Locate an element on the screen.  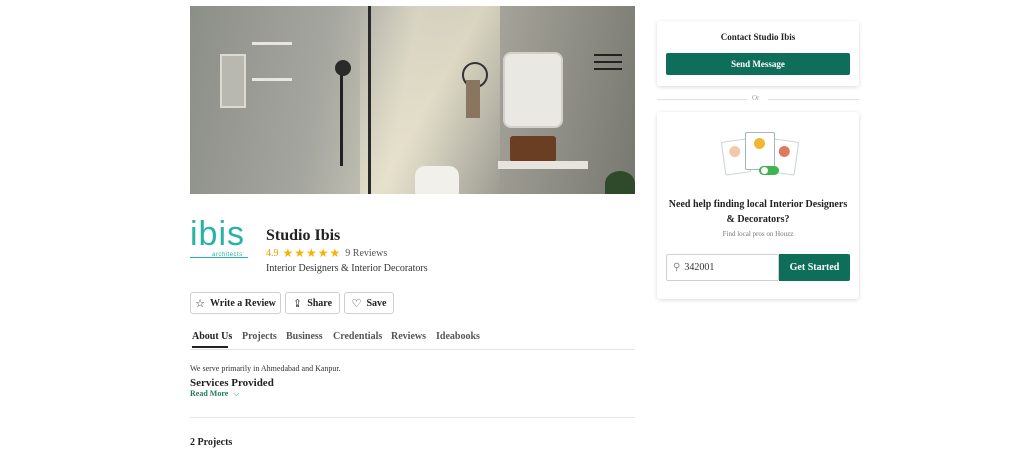
active-tab-indicator is located at coordinates (210, 347).